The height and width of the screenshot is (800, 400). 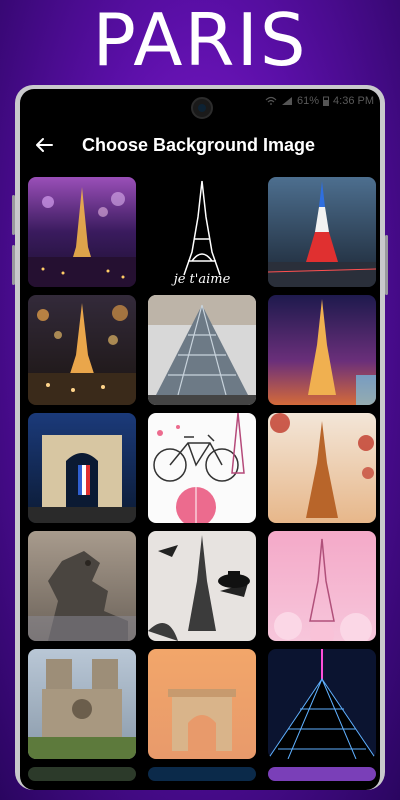 What do you see at coordinates (202, 279) in the screenshot?
I see `tile-caption: je t'aime` at bounding box center [202, 279].